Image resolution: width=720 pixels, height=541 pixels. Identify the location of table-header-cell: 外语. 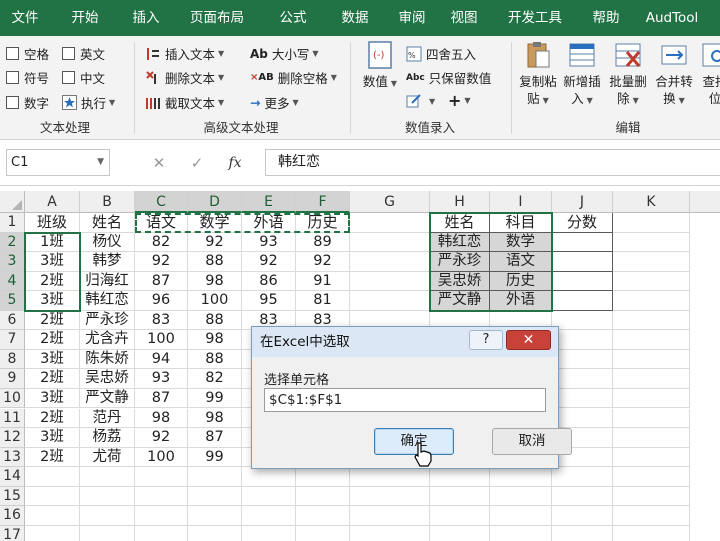
(269, 223).